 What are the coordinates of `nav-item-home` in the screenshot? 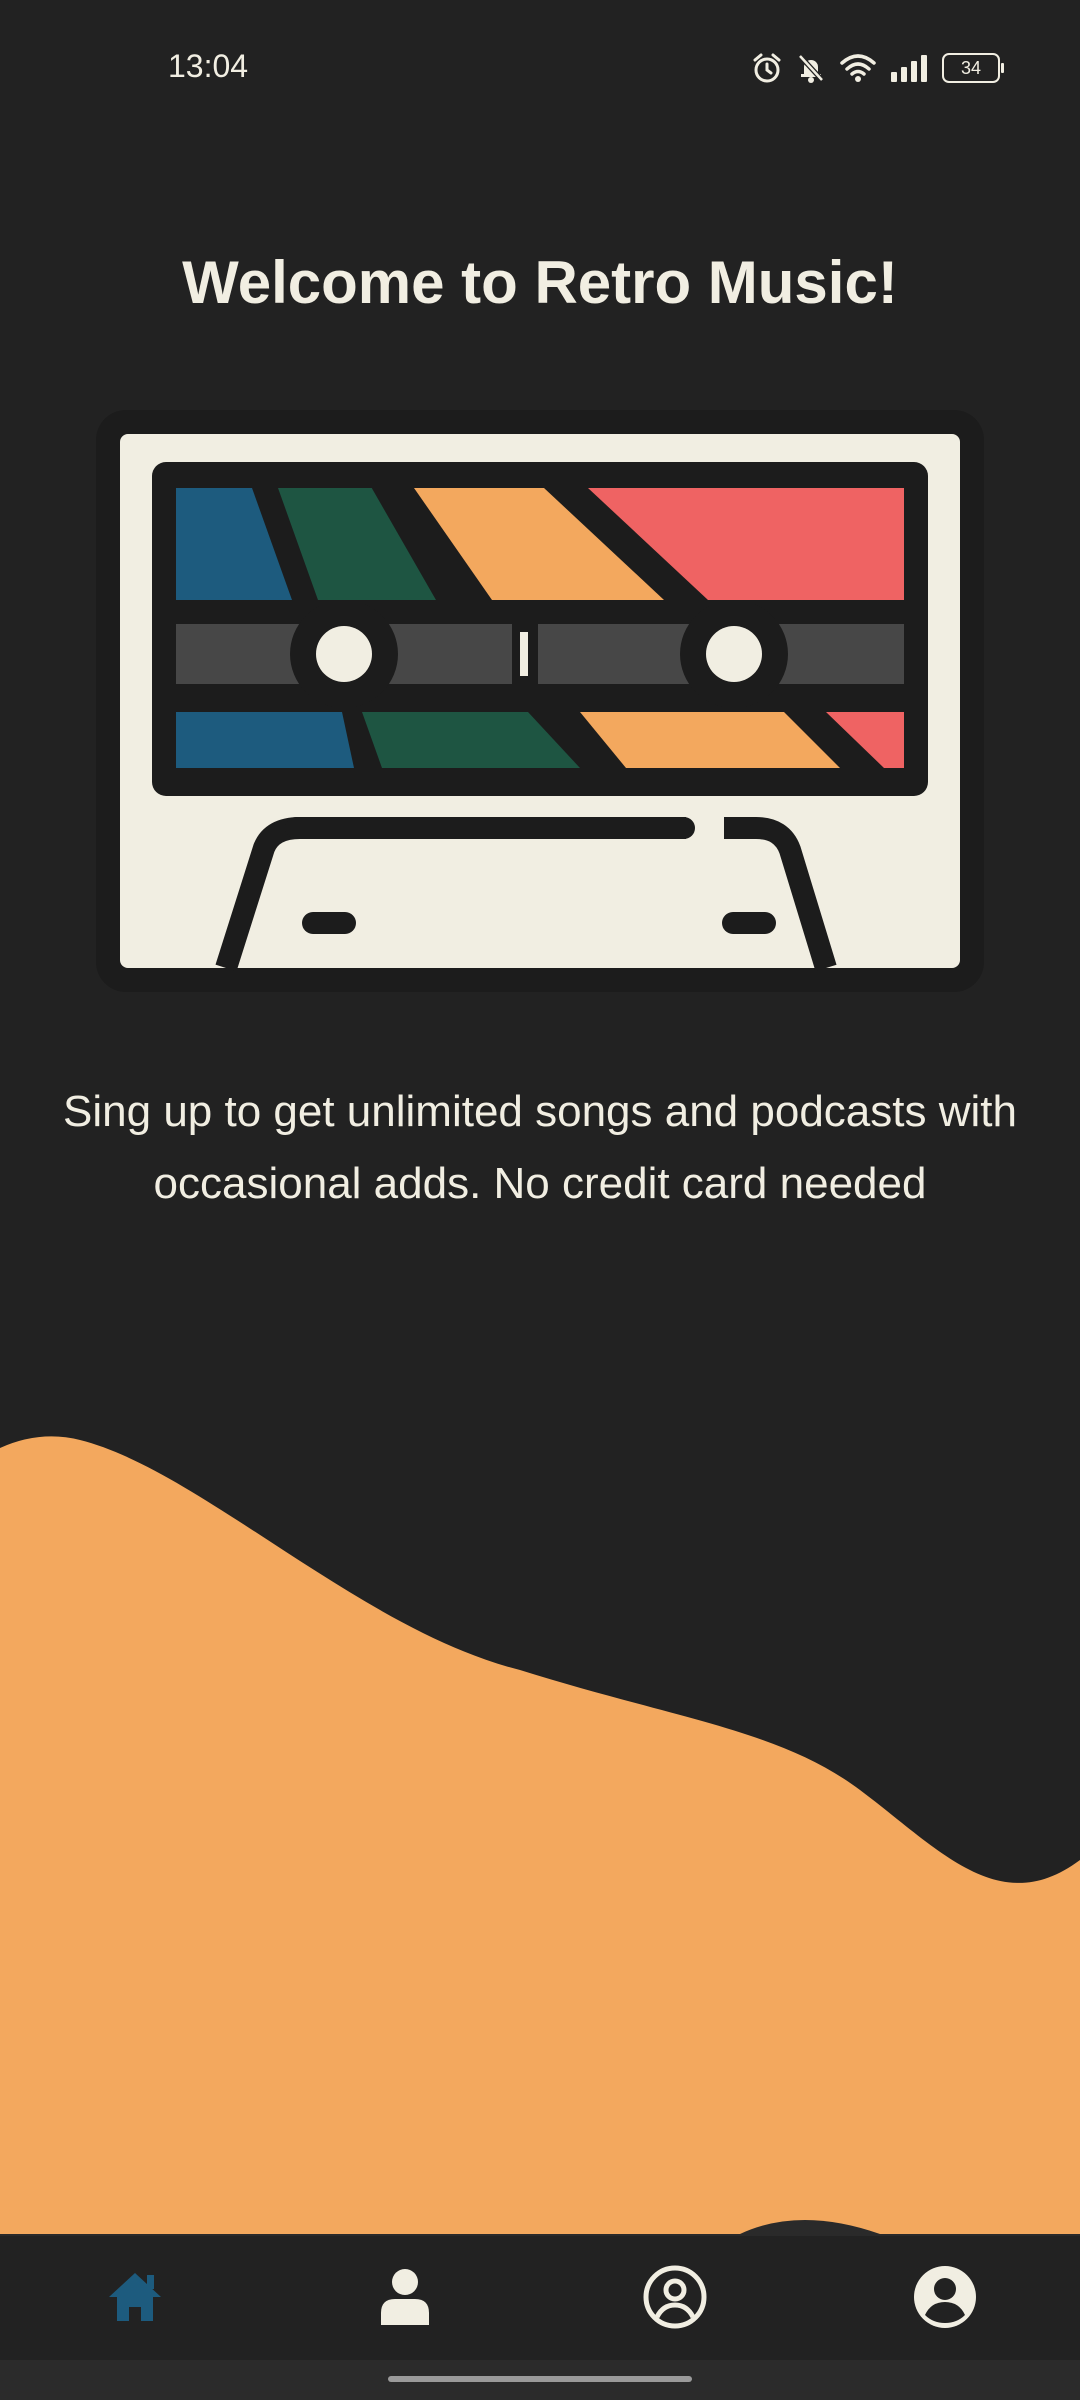 It's located at (135, 2299).